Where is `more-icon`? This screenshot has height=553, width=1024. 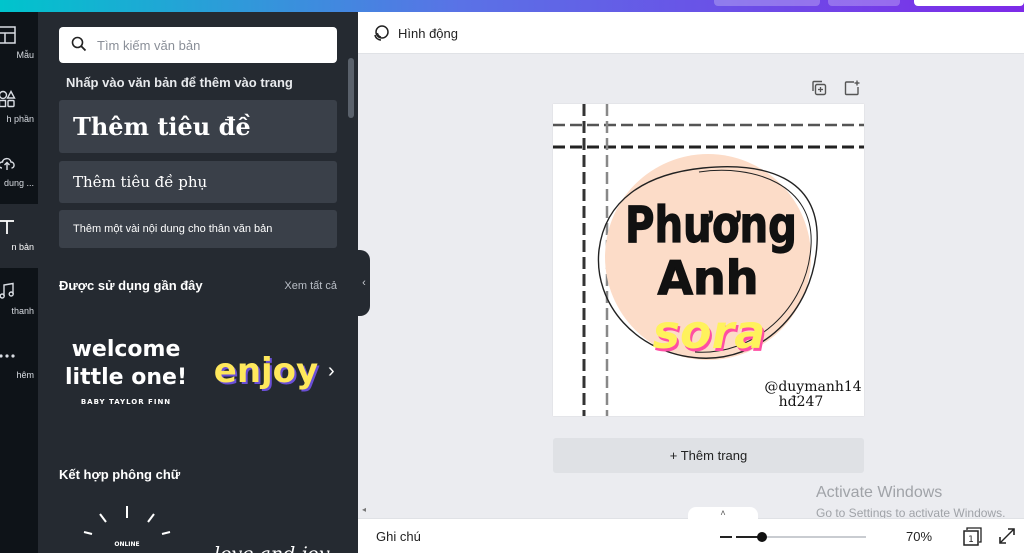 more-icon is located at coordinates (7, 356).